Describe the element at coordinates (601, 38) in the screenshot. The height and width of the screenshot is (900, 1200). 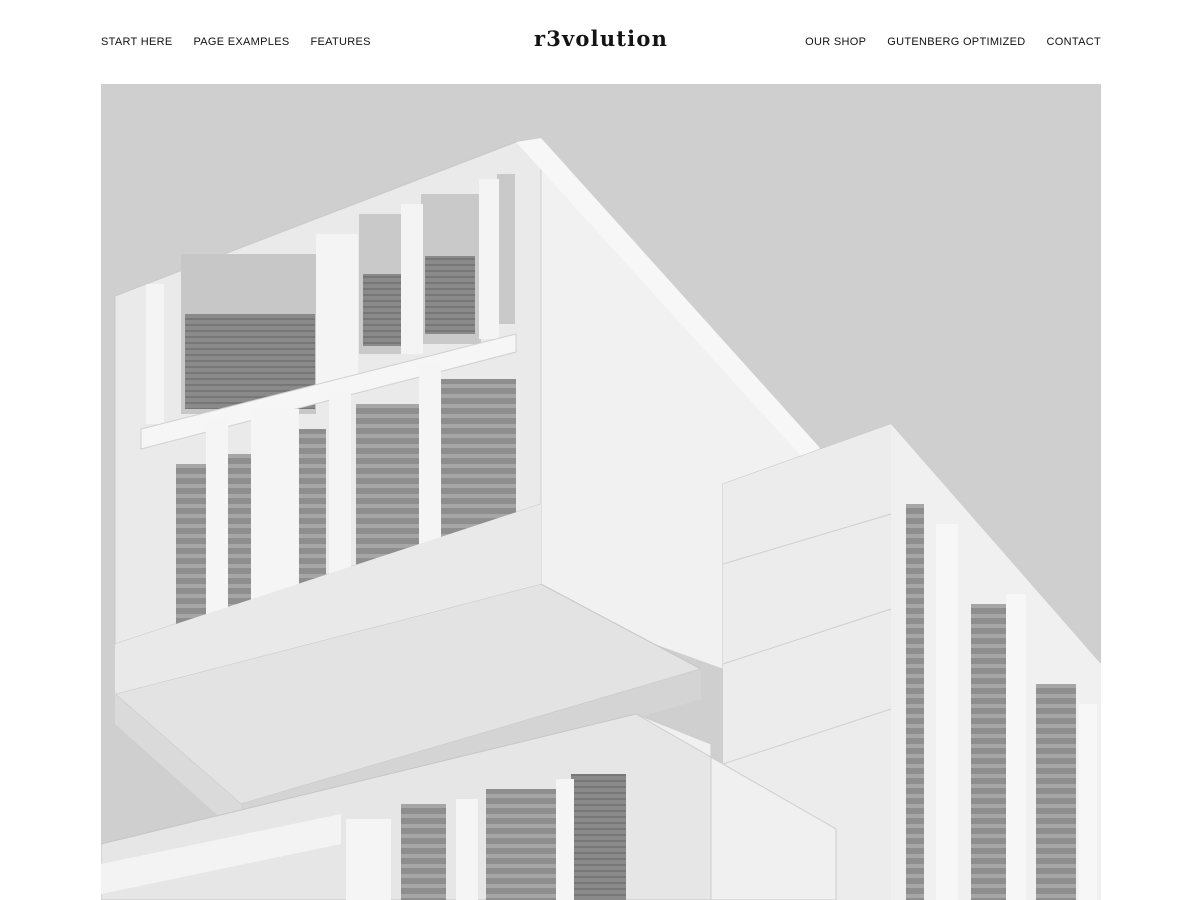
I see `site-logo: r3volution` at that location.